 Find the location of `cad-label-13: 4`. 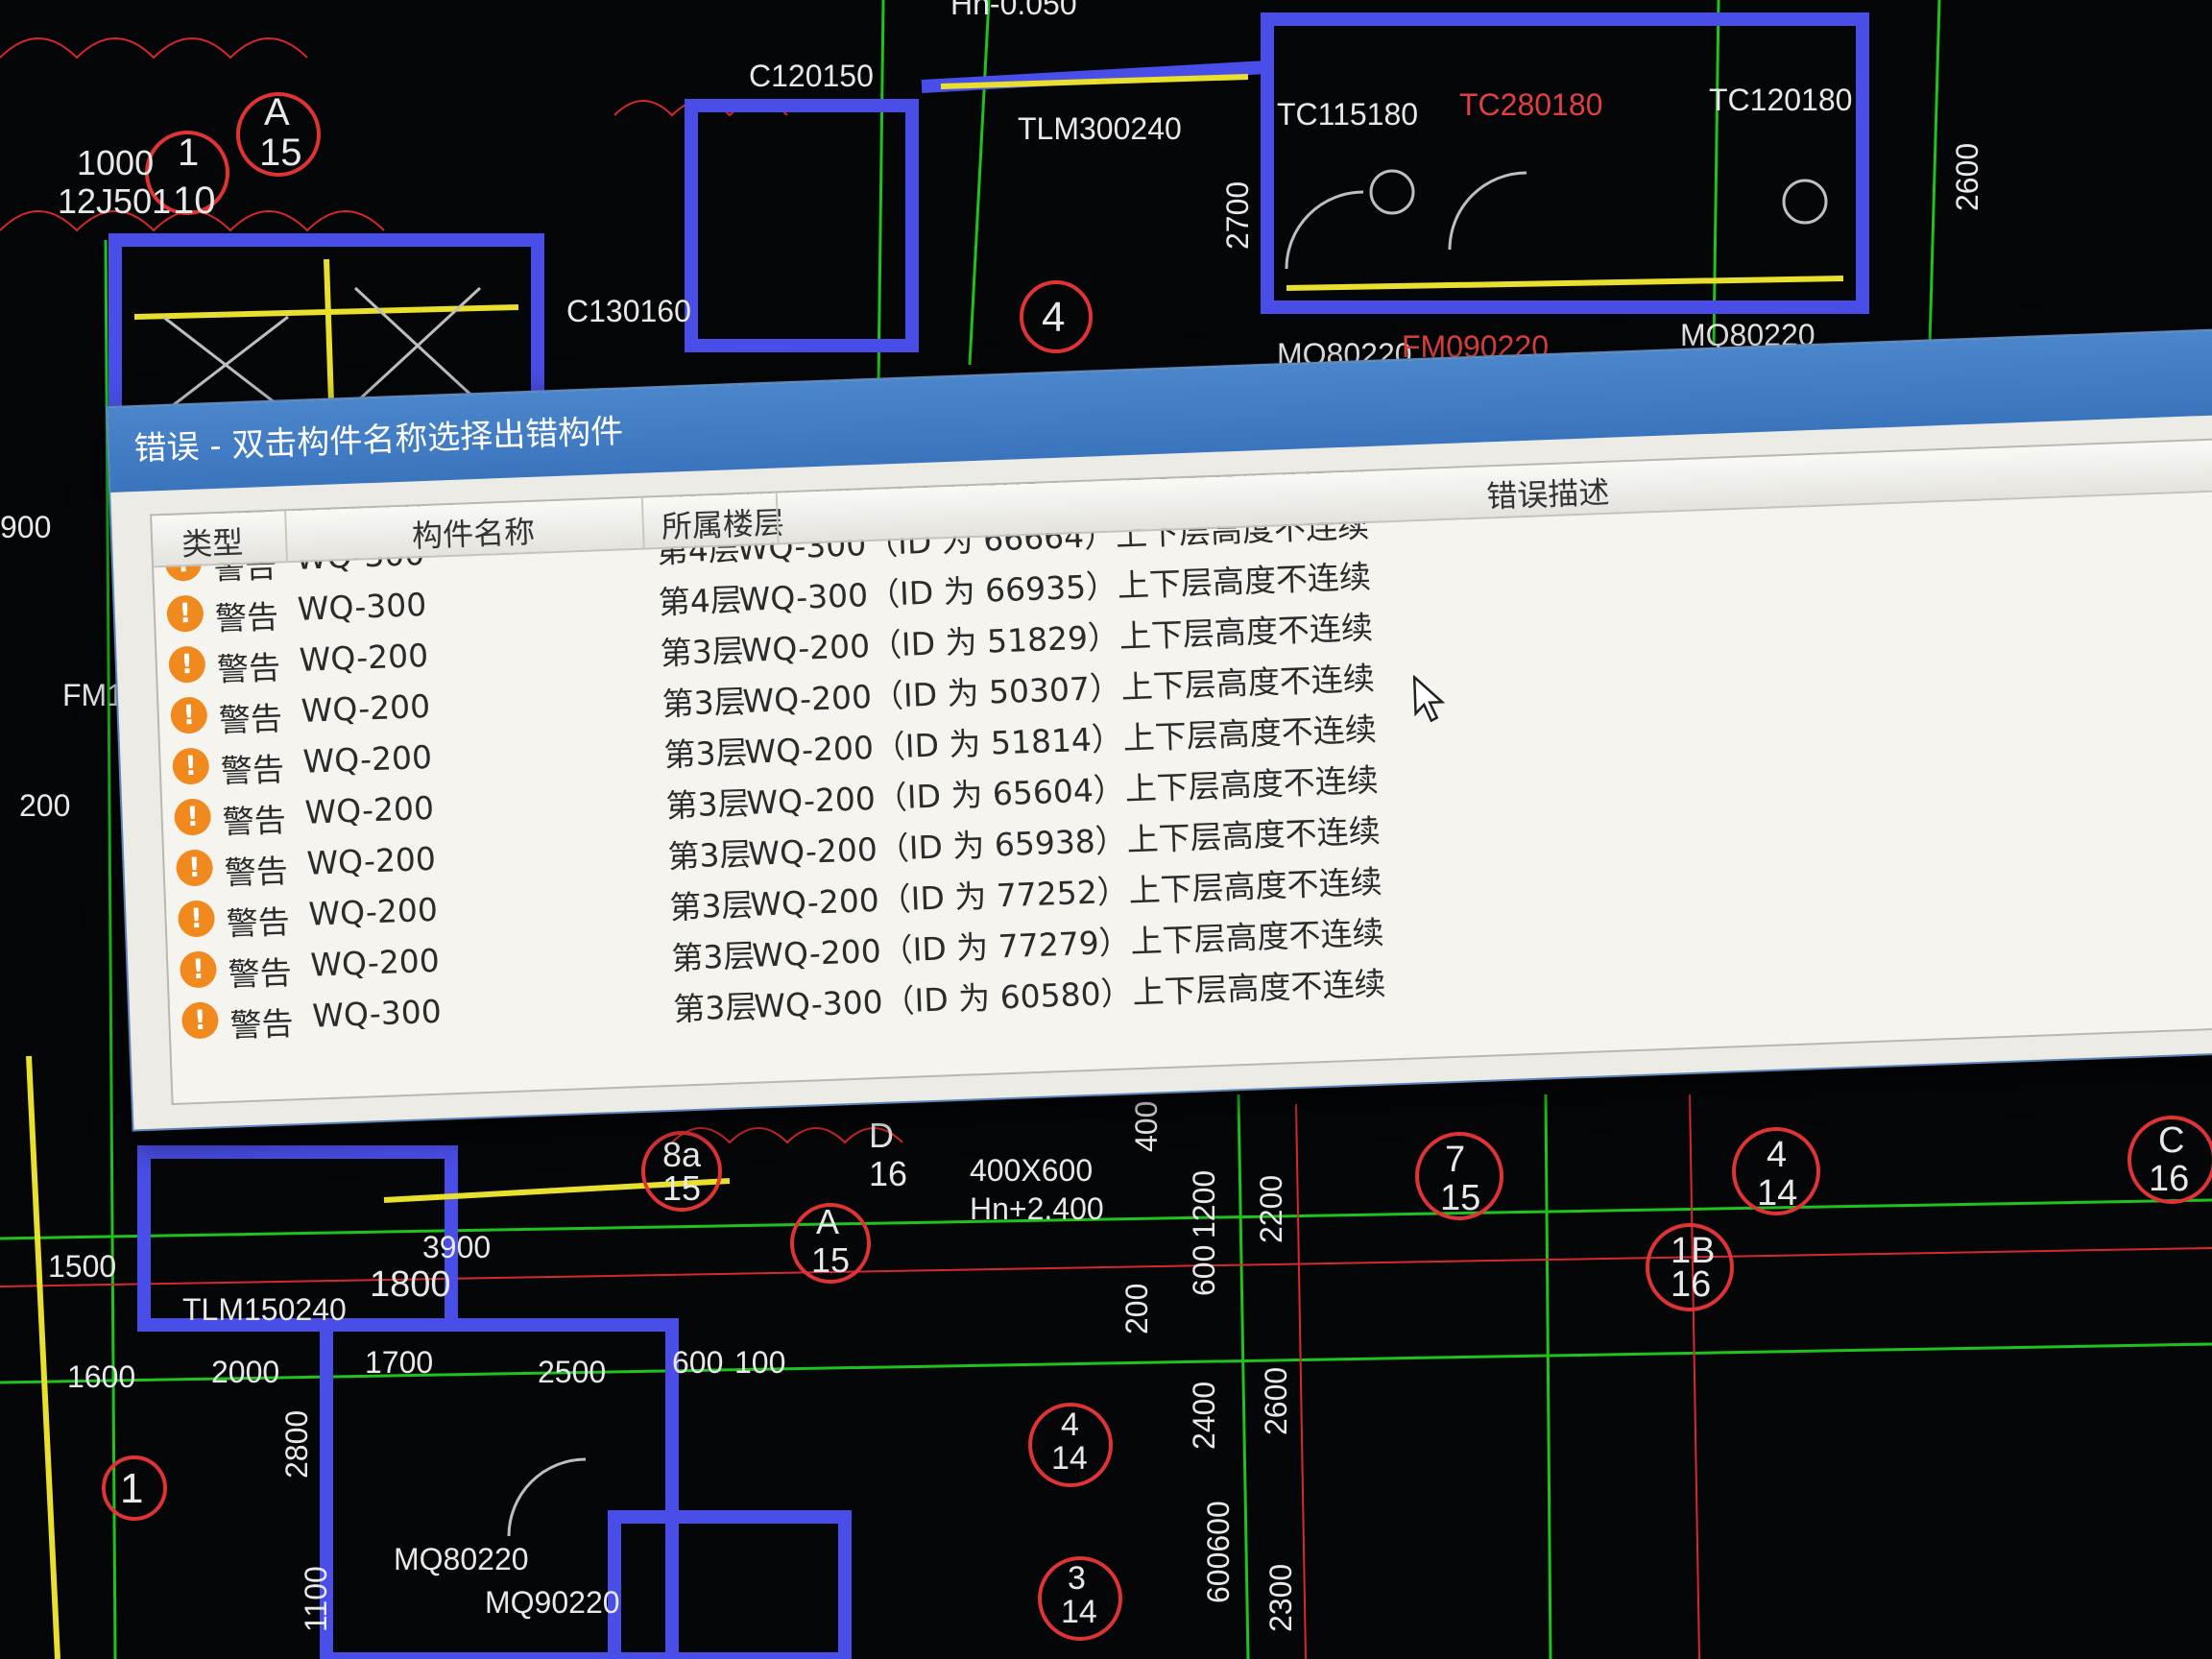

cad-label-13: 4 is located at coordinates (1053, 317).